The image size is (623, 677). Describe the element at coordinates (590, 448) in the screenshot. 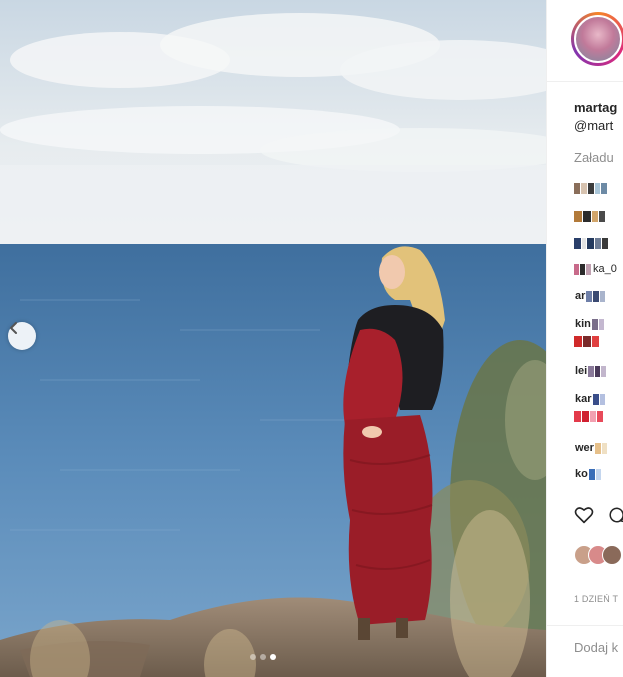

I see `comment-item: wer` at that location.